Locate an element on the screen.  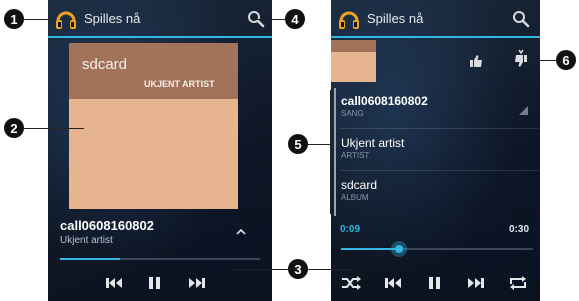
seek-bar is located at coordinates (437, 249).